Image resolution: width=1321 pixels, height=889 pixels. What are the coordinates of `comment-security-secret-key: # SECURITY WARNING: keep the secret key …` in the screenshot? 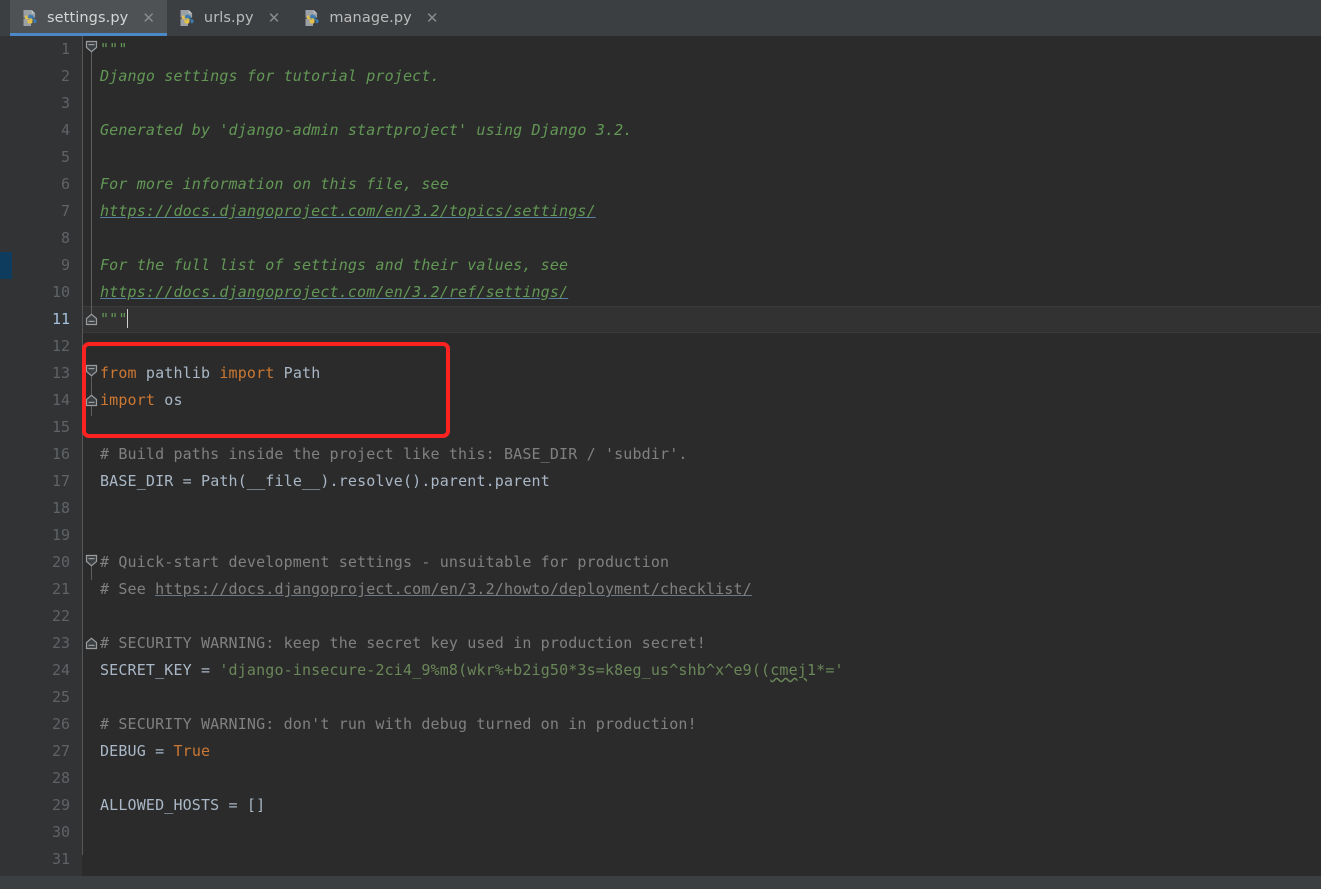 It's located at (403, 643).